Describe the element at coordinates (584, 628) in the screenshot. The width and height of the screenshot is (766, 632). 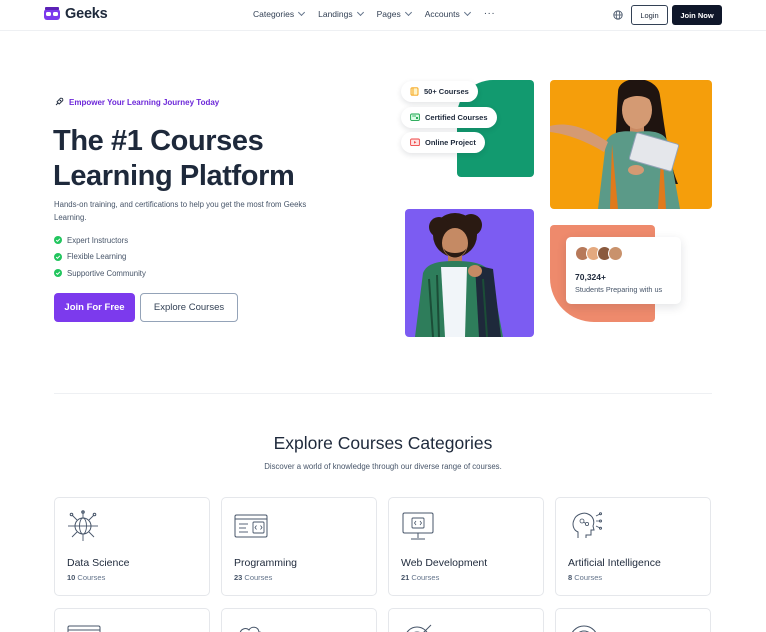
I see `concentric-circles-icon` at that location.